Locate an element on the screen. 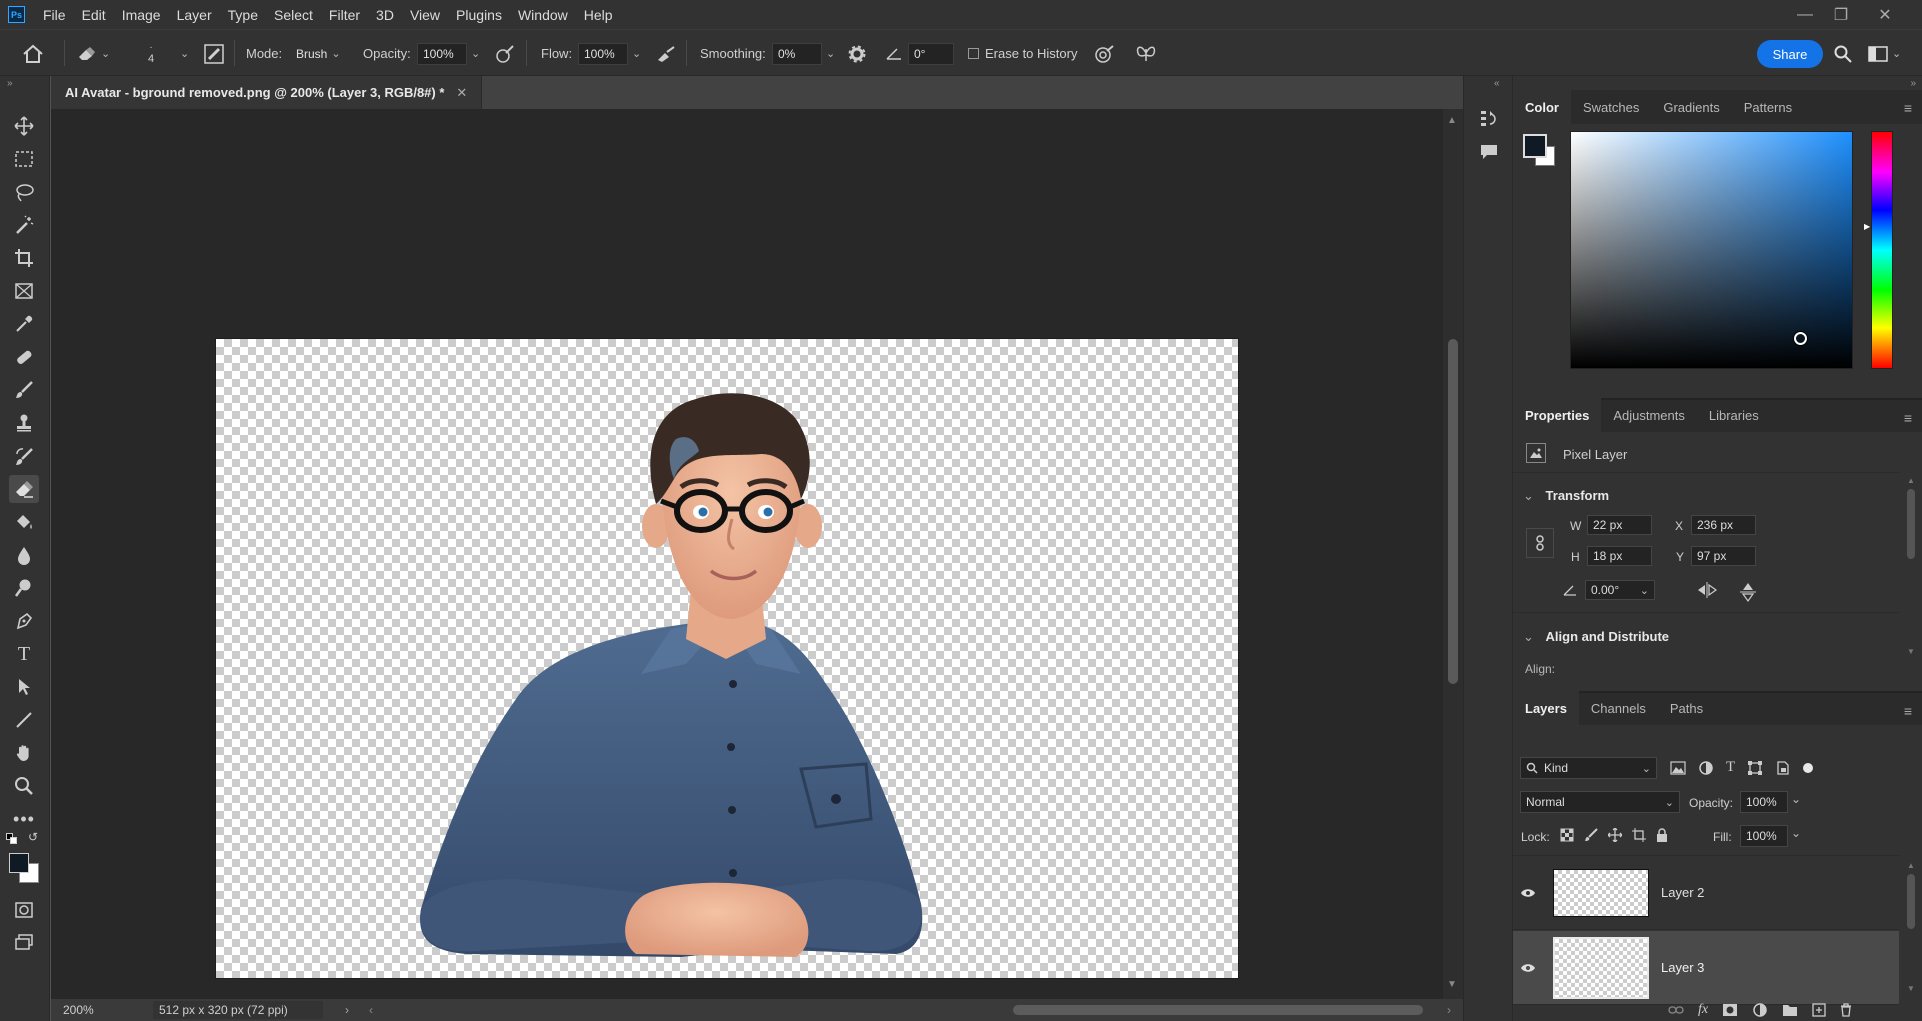 This screenshot has width=1922, height=1021. tab-layers: Layers is located at coordinates (1546, 708).